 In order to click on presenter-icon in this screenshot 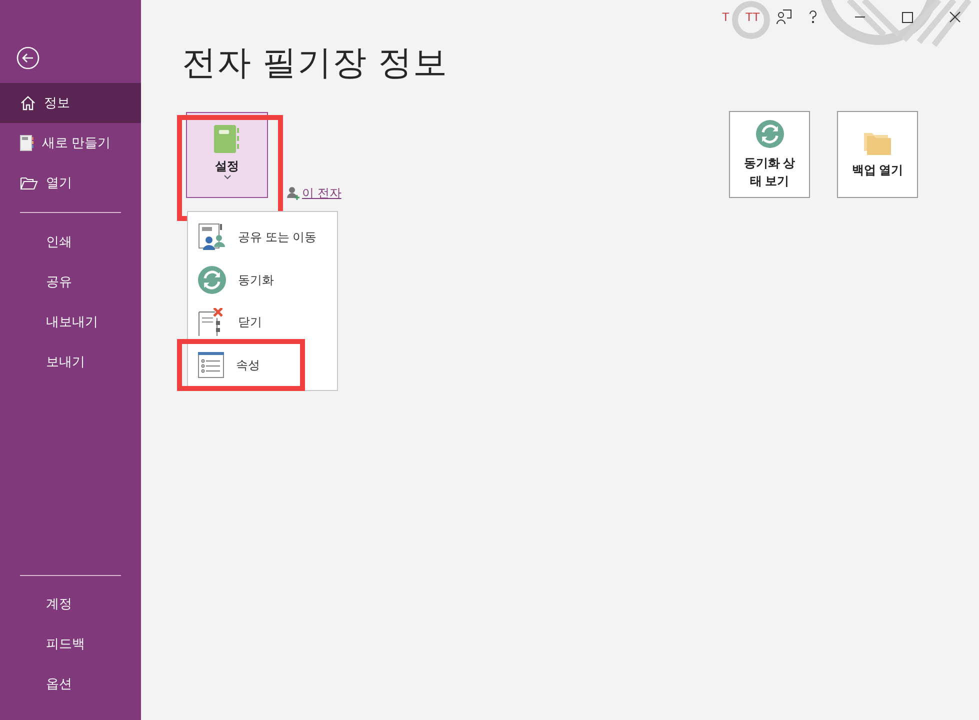, I will do `click(784, 17)`.